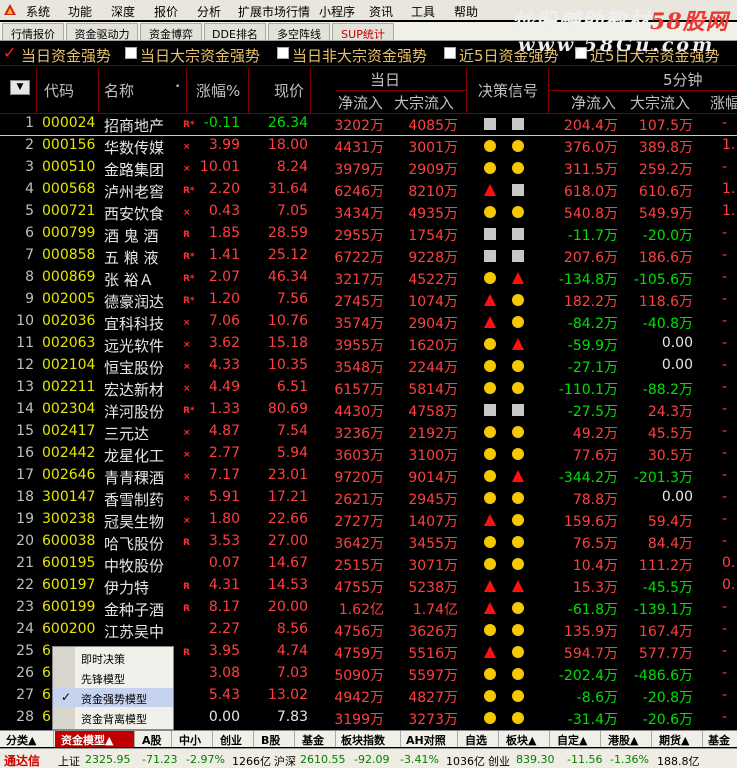  Describe the element at coordinates (68, 343) in the screenshot. I see `stock-code: 002063` at that location.